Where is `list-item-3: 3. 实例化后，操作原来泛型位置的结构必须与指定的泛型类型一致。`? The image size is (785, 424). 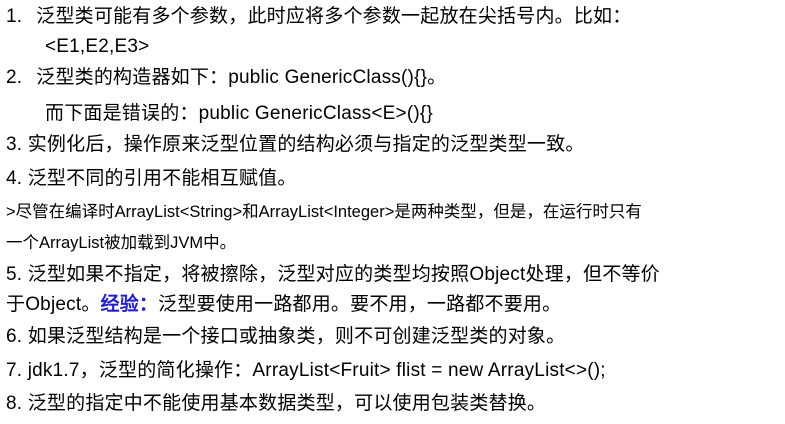 list-item-3: 3. 实例化后，操作原来泛型位置的结构必须与指定的泛型类型一致。 is located at coordinates (295, 145).